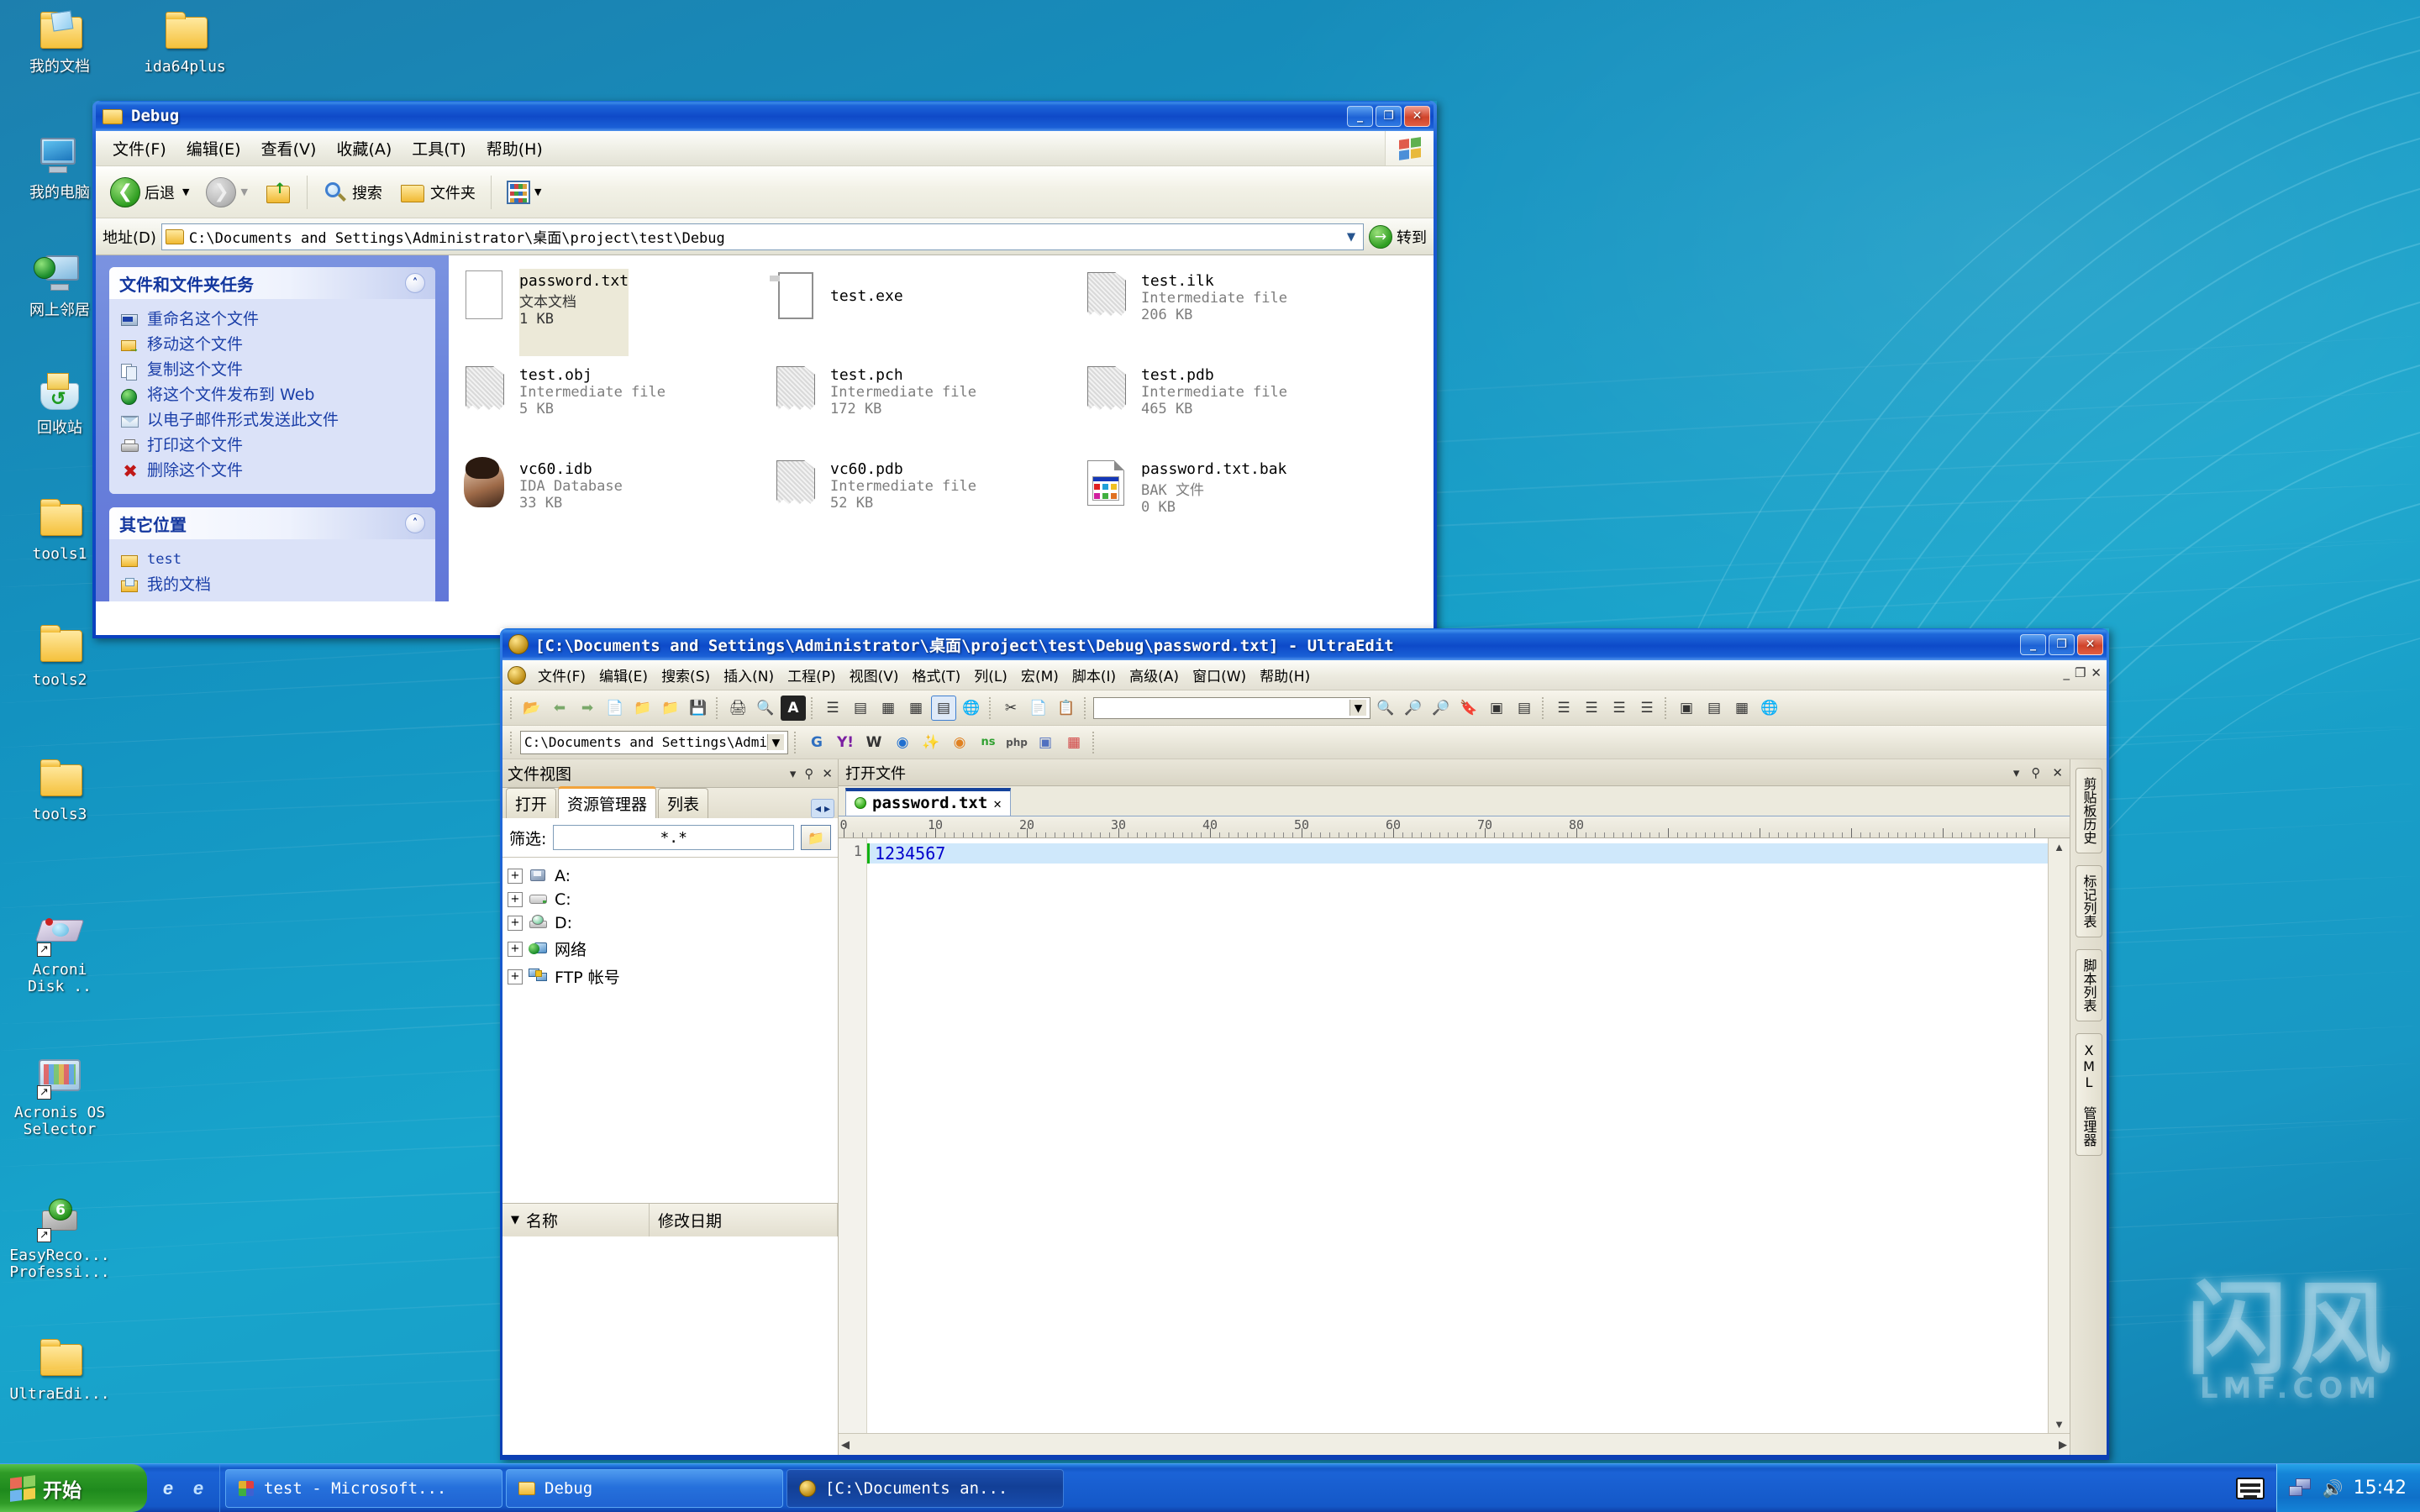 This screenshot has height=1512, width=2420. Describe the element at coordinates (274, 471) in the screenshot. I see `task-delete-file: ✖ 删除这个文件` at that location.